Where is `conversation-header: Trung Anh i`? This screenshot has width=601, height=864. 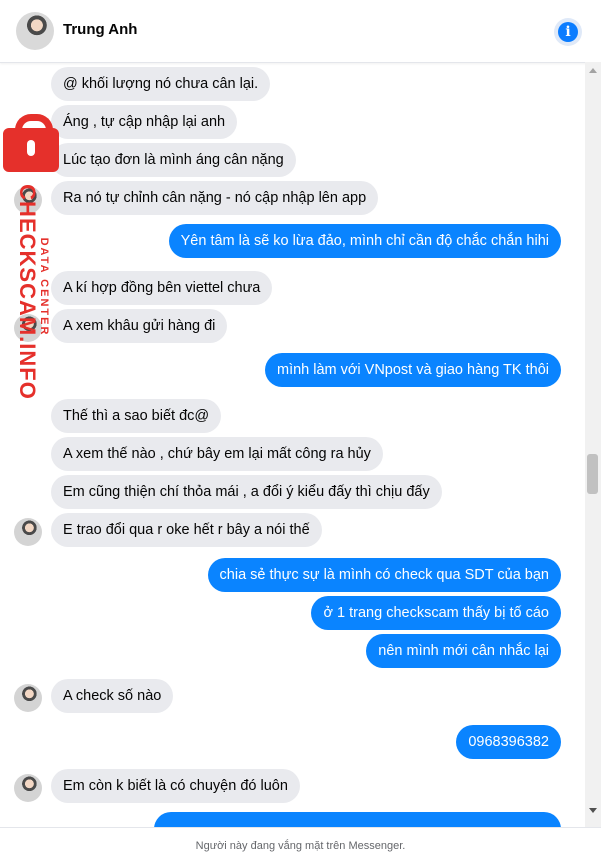 conversation-header: Trung Anh i is located at coordinates (300, 31).